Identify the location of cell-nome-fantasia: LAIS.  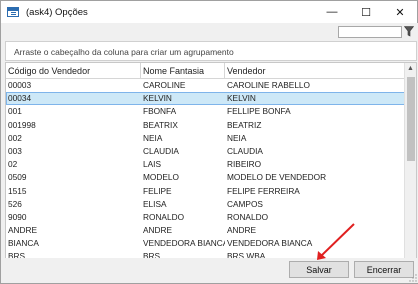
(152, 164).